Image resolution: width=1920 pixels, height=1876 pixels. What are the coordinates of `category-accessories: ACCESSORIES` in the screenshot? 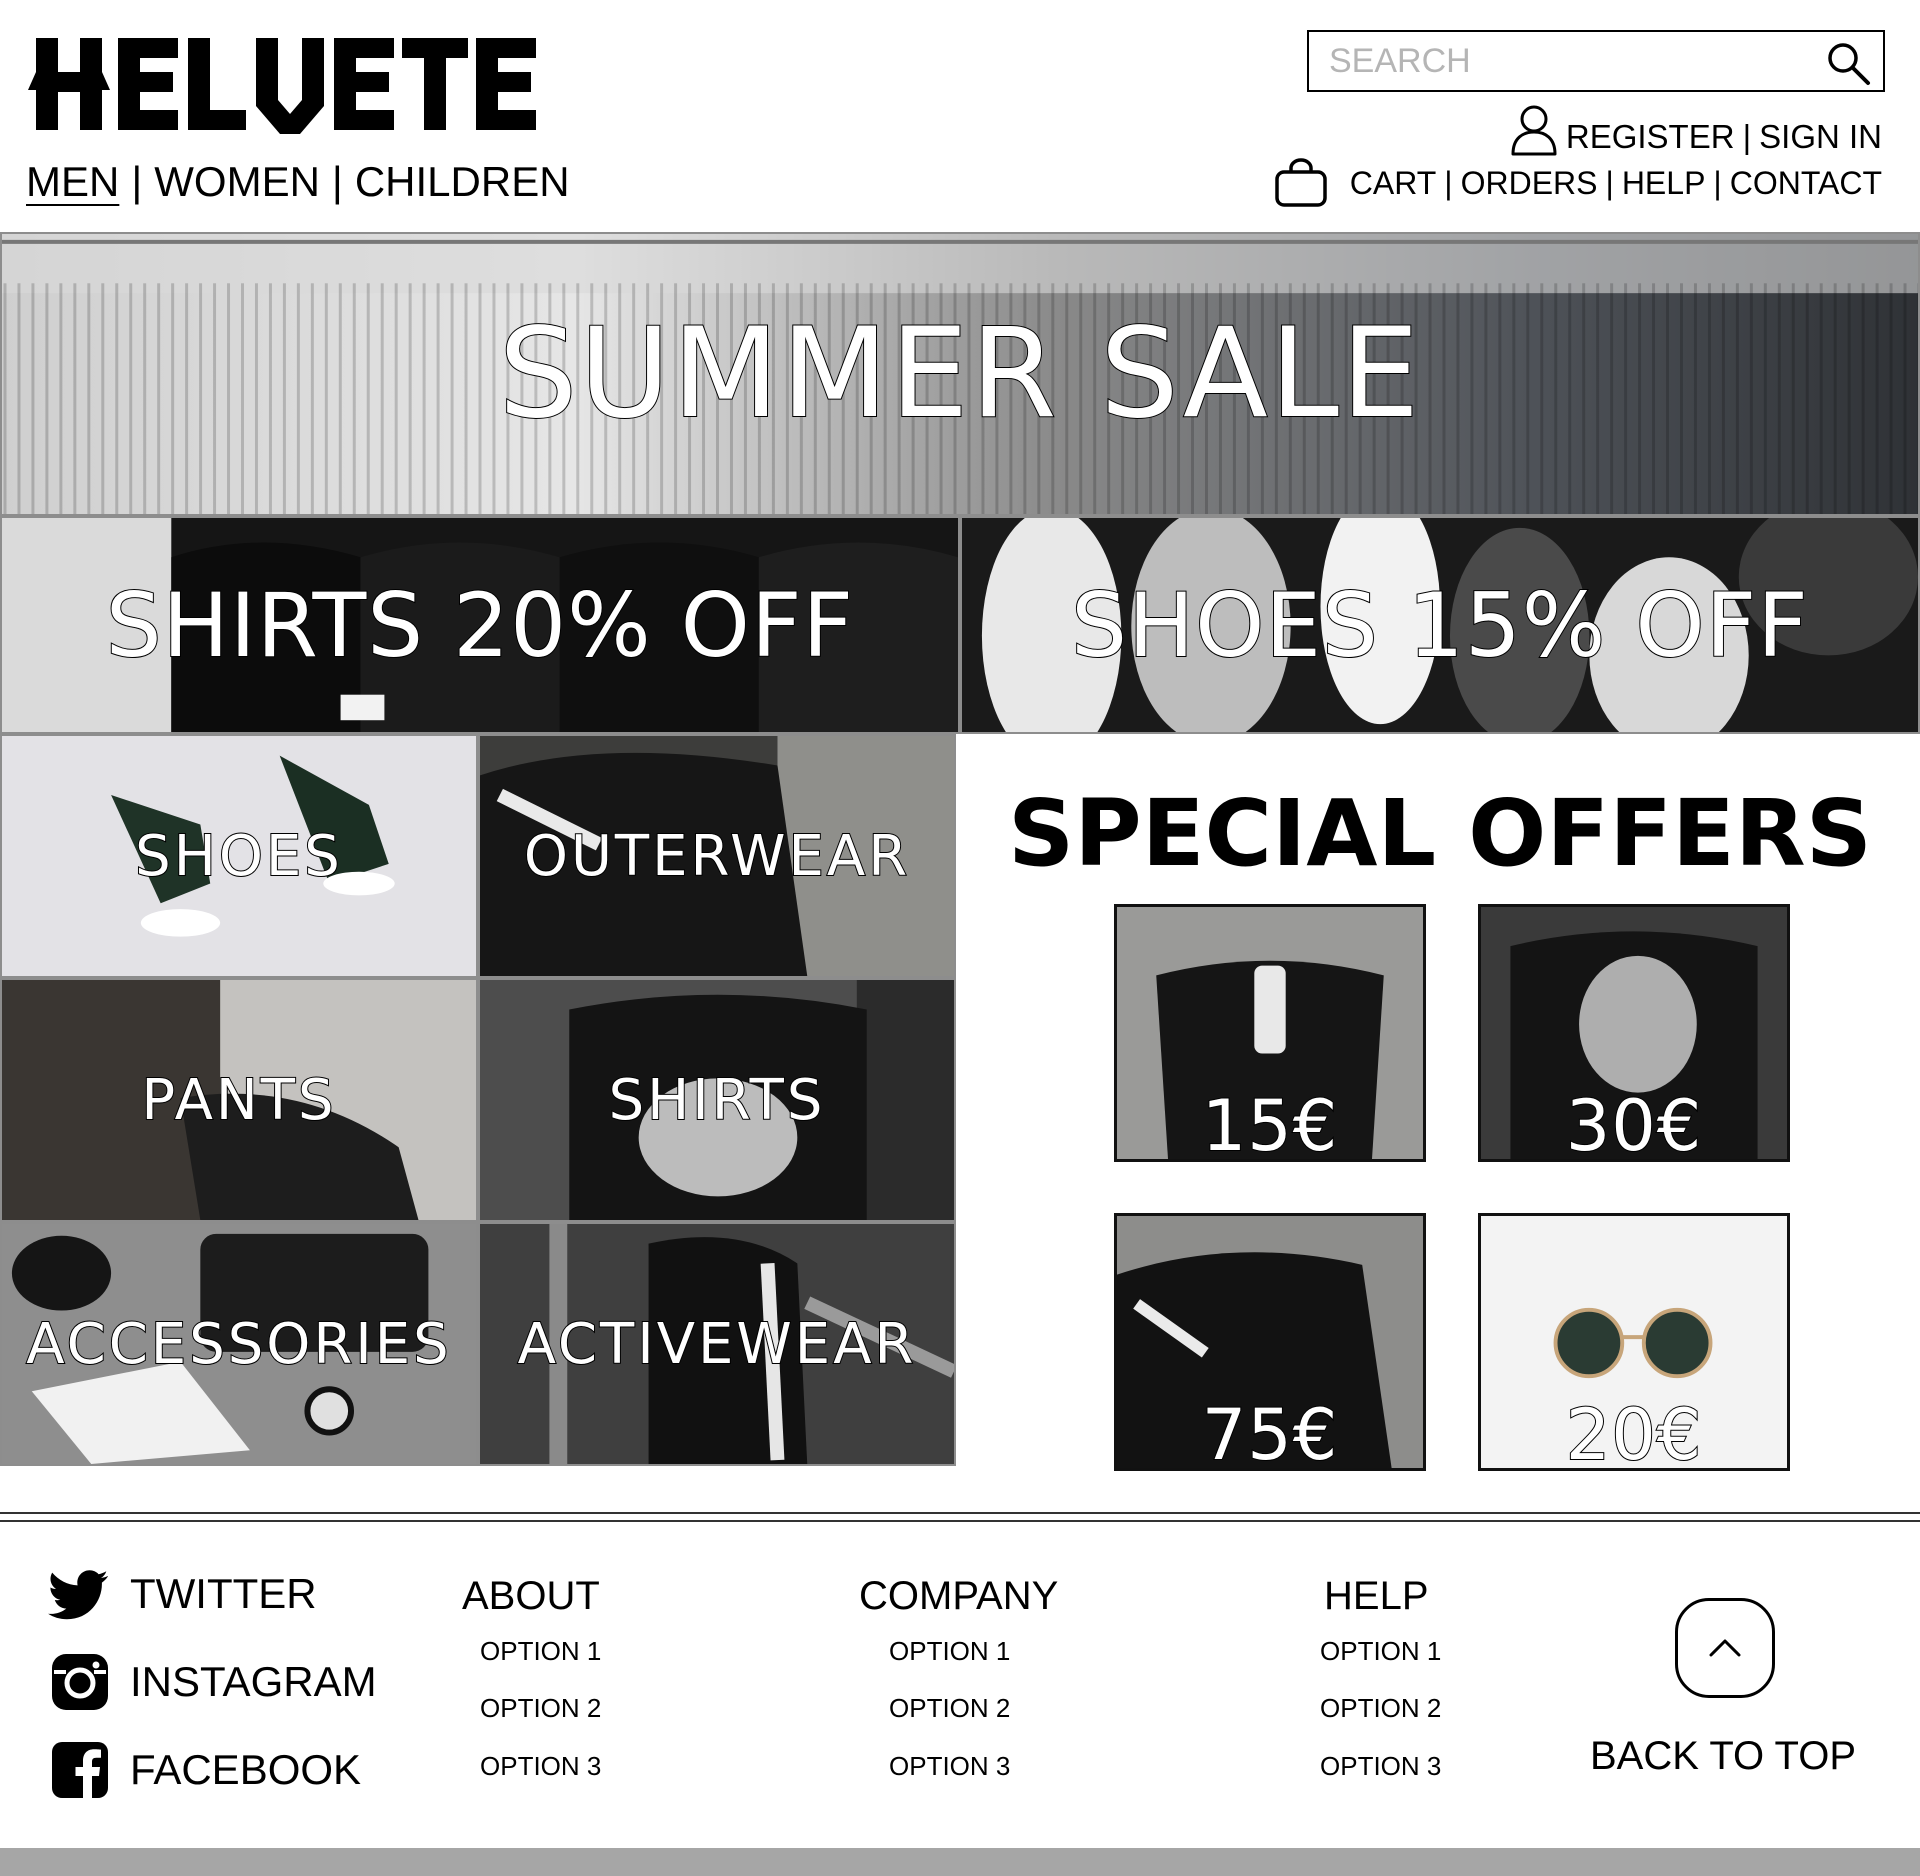 It's located at (239, 1344).